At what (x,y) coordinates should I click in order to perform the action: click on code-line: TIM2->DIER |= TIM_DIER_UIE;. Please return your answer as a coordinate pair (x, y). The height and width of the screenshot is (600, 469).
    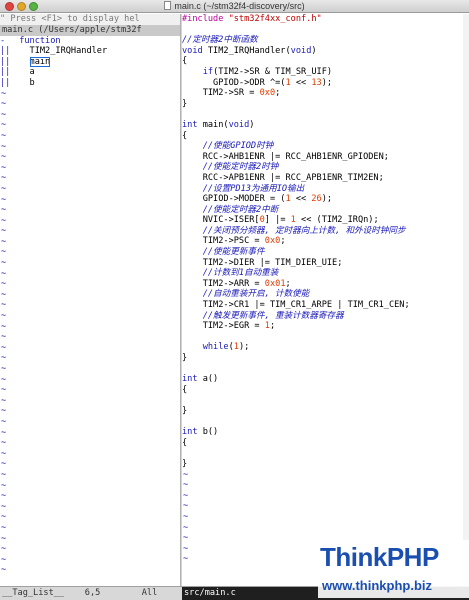
    Looking at the image, I should click on (325, 263).